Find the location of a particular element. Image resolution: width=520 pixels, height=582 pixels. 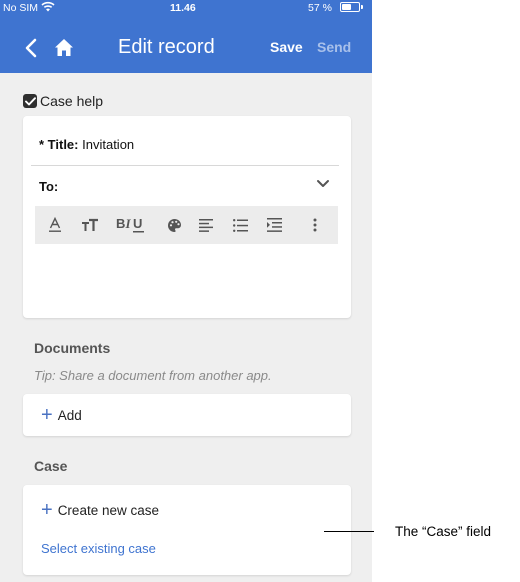

callout-label: The “Case” field is located at coordinates (443, 531).